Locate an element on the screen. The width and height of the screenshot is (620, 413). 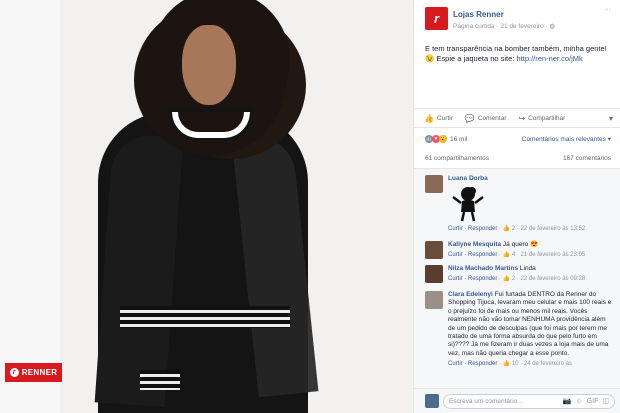
comment-date: 22 de fevereiro às 09:28 is located at coordinates (553, 279).